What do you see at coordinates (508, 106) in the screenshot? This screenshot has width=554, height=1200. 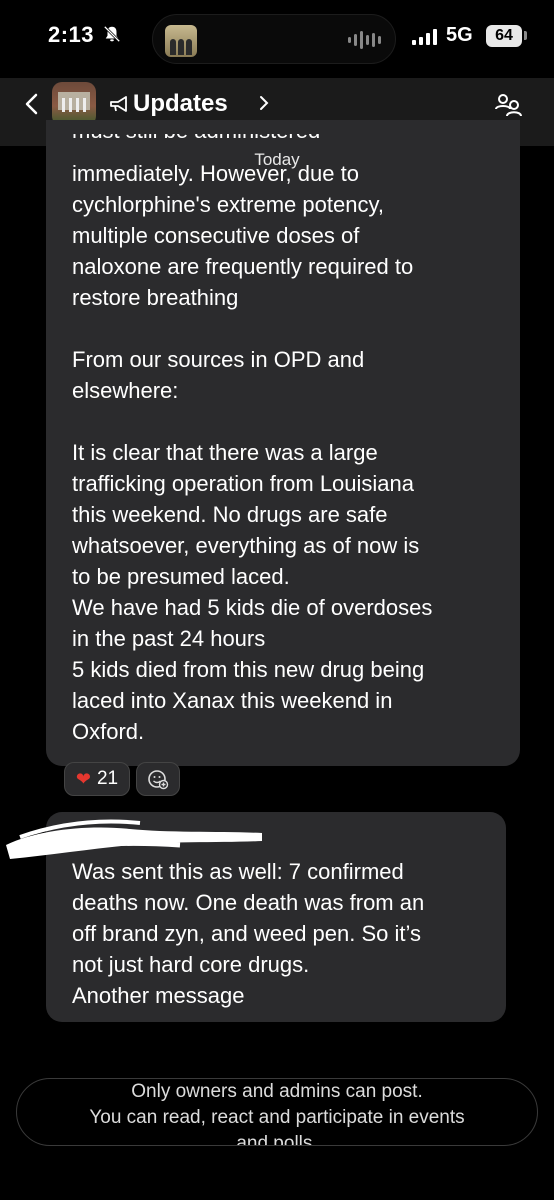 I see `members-icon` at bounding box center [508, 106].